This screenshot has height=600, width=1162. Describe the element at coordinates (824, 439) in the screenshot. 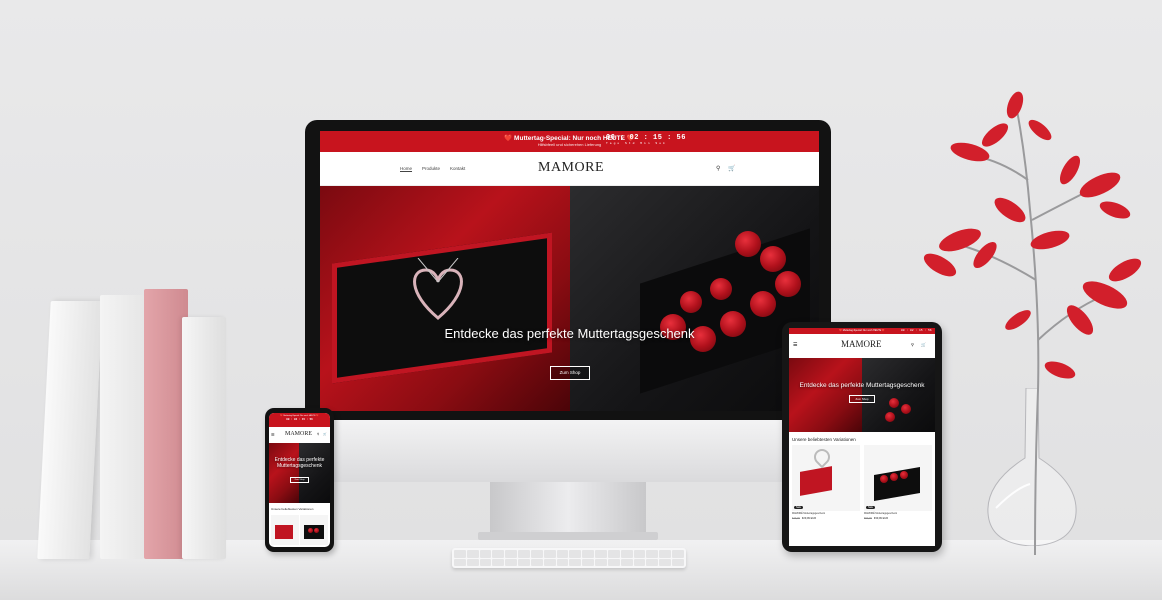

I see `tablet-section-title: Unsere beliebtesten Variationen` at that location.